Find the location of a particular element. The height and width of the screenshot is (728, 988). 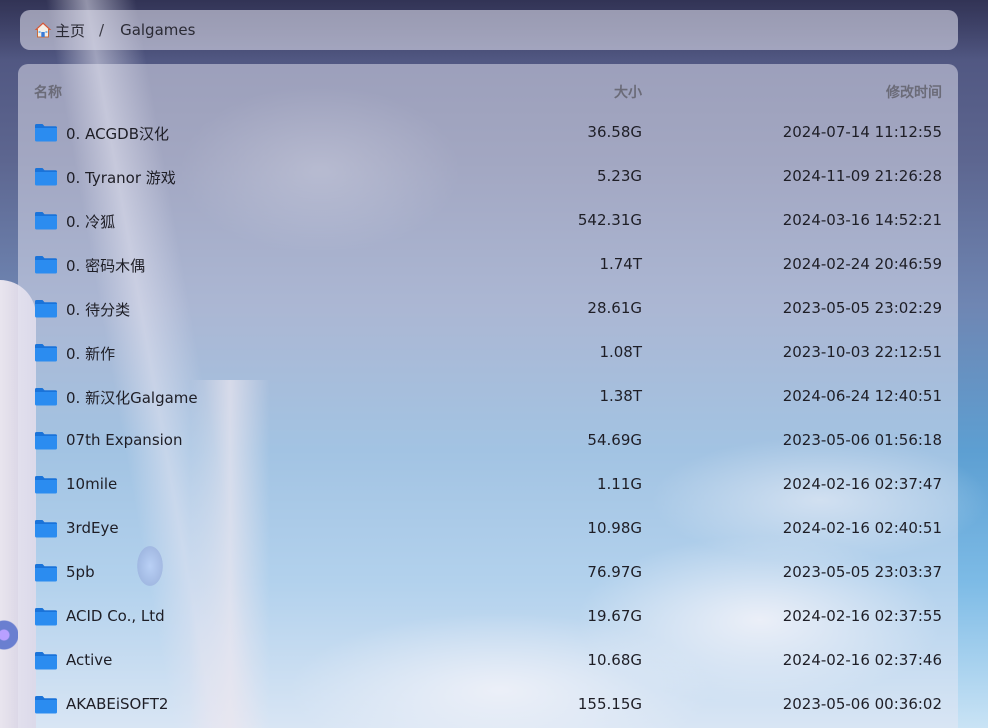

file-size: 28.61G is located at coordinates (614, 308).